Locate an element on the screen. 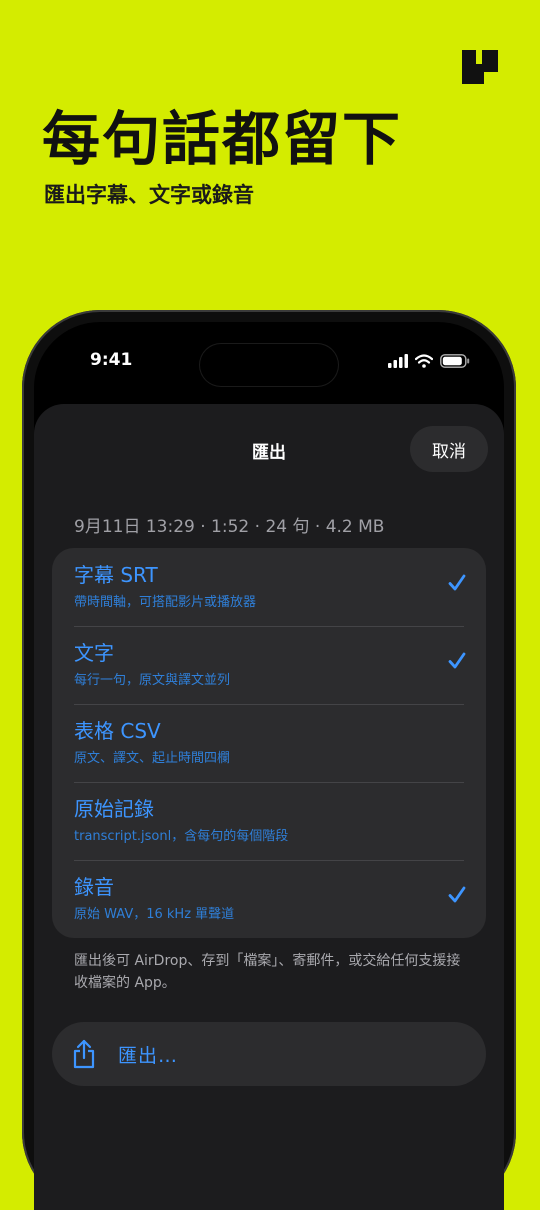 This screenshot has width=540, height=1210. option-raw-log: 原始記錄 transcript.jsonl，含每句的每個階段 is located at coordinates (269, 821).